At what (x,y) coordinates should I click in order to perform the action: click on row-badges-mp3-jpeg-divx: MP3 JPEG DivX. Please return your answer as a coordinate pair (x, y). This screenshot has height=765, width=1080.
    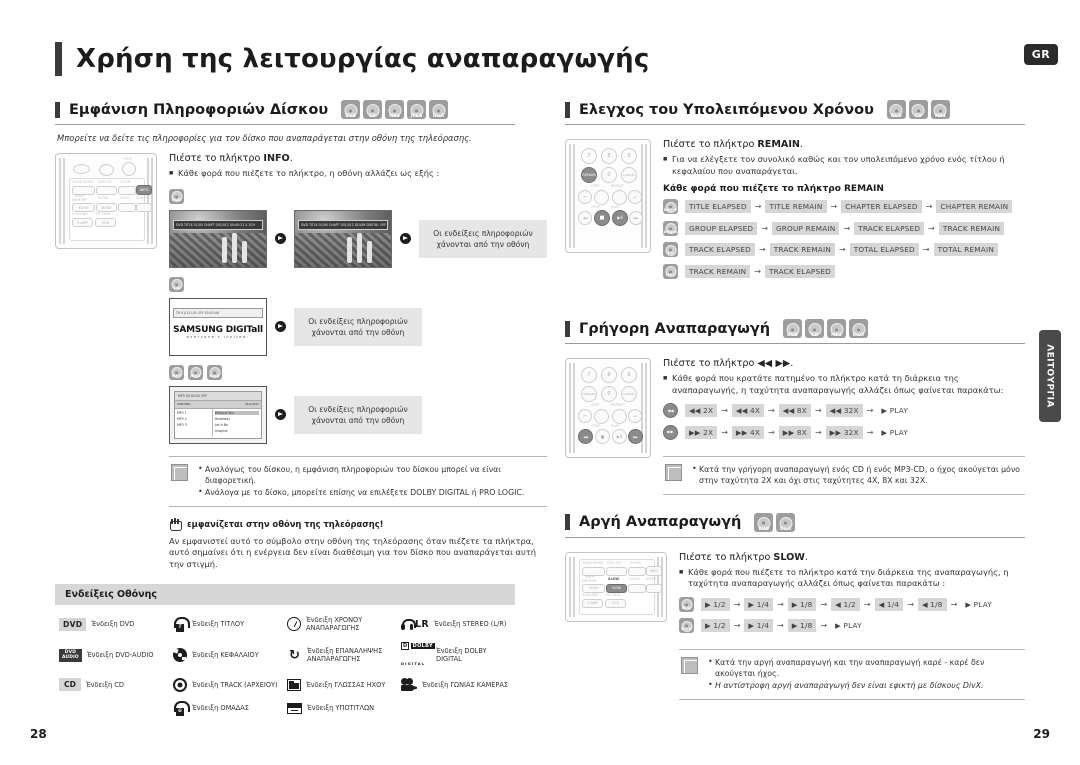
    Looking at the image, I should click on (358, 372).